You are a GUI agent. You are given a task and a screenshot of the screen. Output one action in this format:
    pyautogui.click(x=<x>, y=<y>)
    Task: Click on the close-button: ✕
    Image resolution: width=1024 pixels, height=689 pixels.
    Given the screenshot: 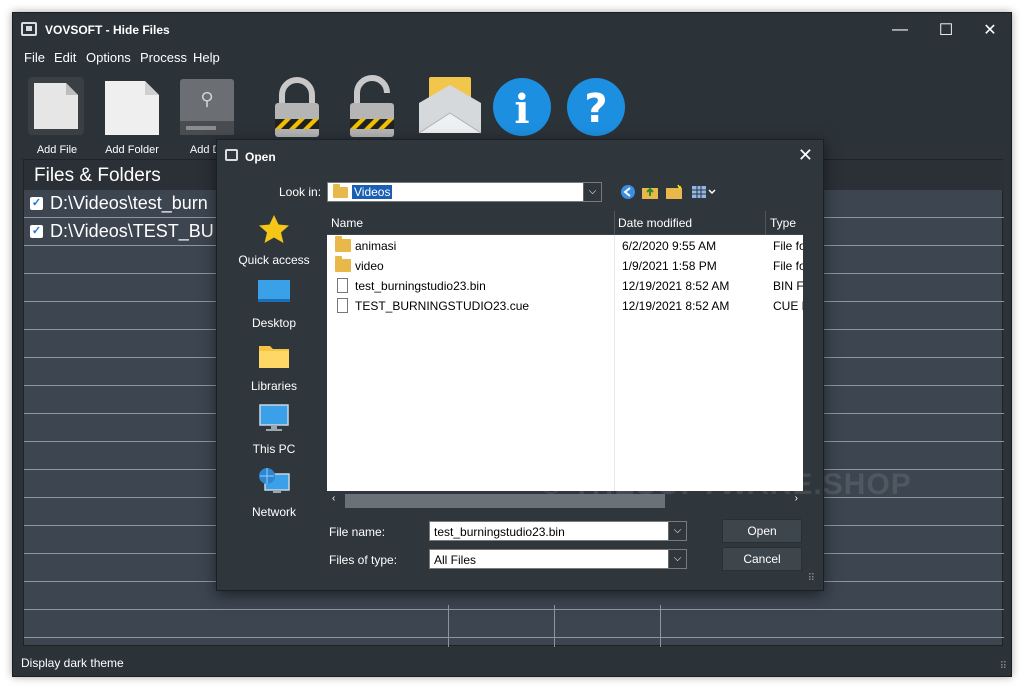 What is the action you would take?
    pyautogui.click(x=989, y=30)
    